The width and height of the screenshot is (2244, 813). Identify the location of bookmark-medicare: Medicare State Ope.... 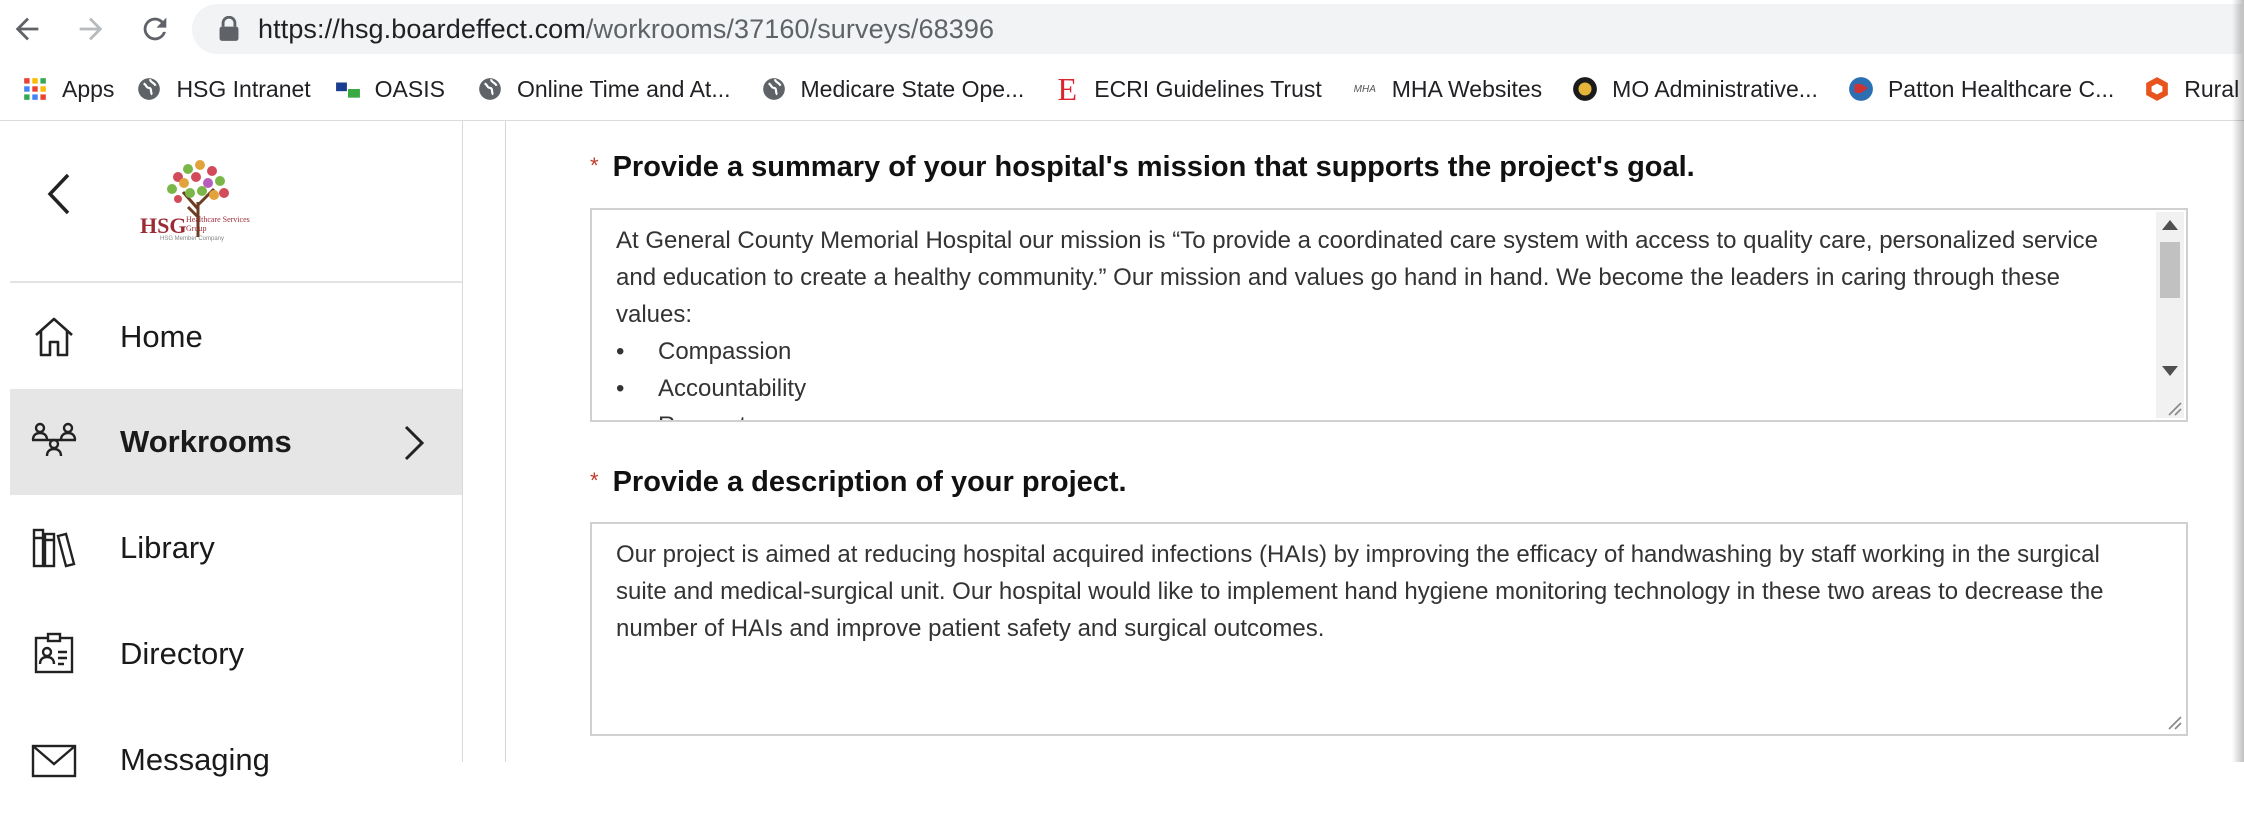
(893, 89).